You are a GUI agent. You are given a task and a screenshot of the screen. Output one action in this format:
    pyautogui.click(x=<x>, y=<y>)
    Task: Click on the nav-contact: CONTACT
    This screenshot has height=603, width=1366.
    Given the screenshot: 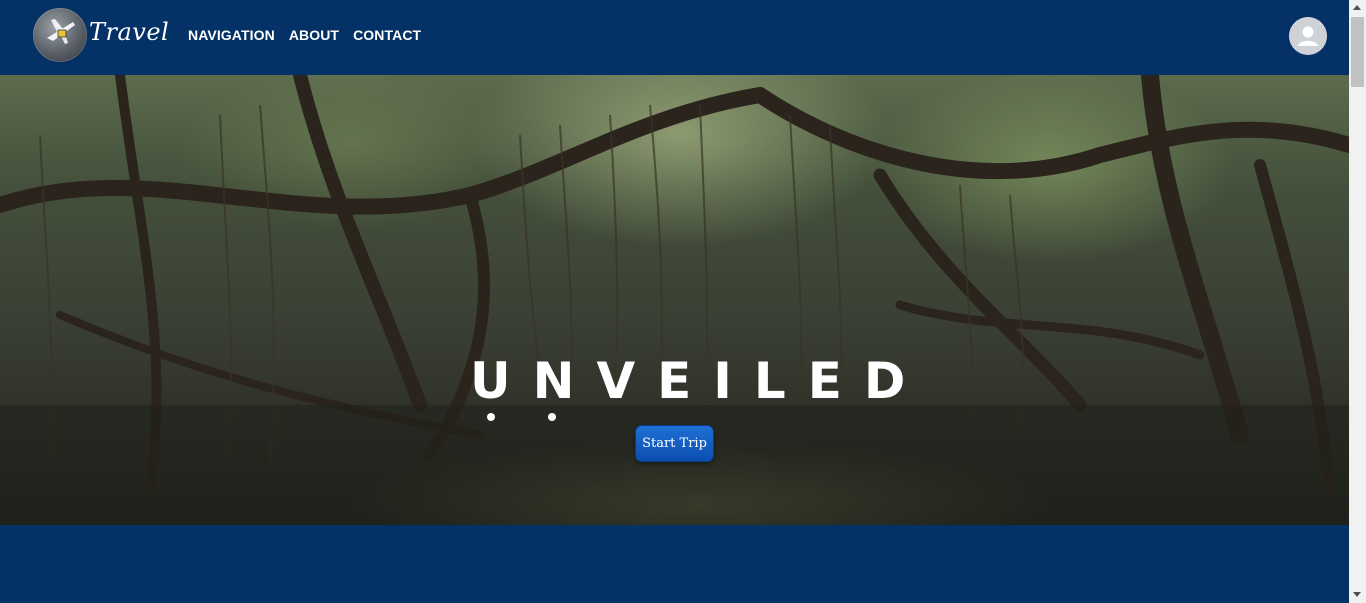 What is the action you would take?
    pyautogui.click(x=387, y=35)
    